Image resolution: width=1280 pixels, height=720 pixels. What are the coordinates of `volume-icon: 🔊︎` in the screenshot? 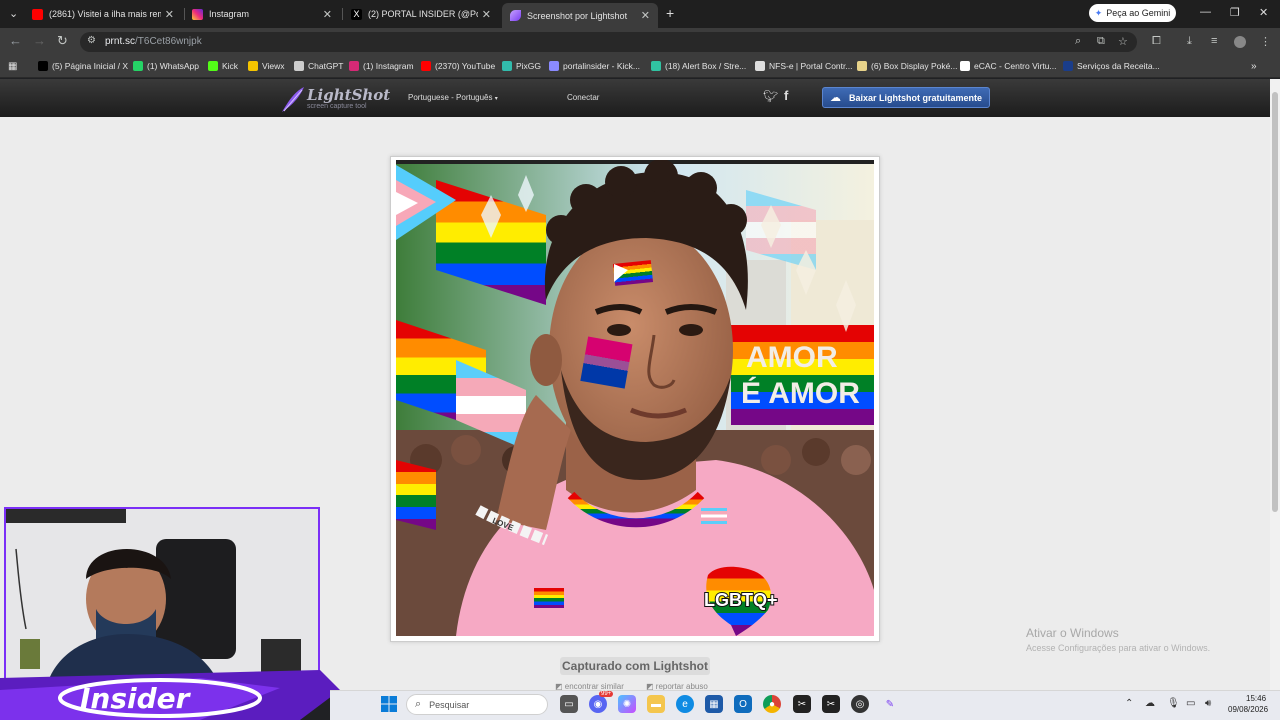 It's located at (1208, 703).